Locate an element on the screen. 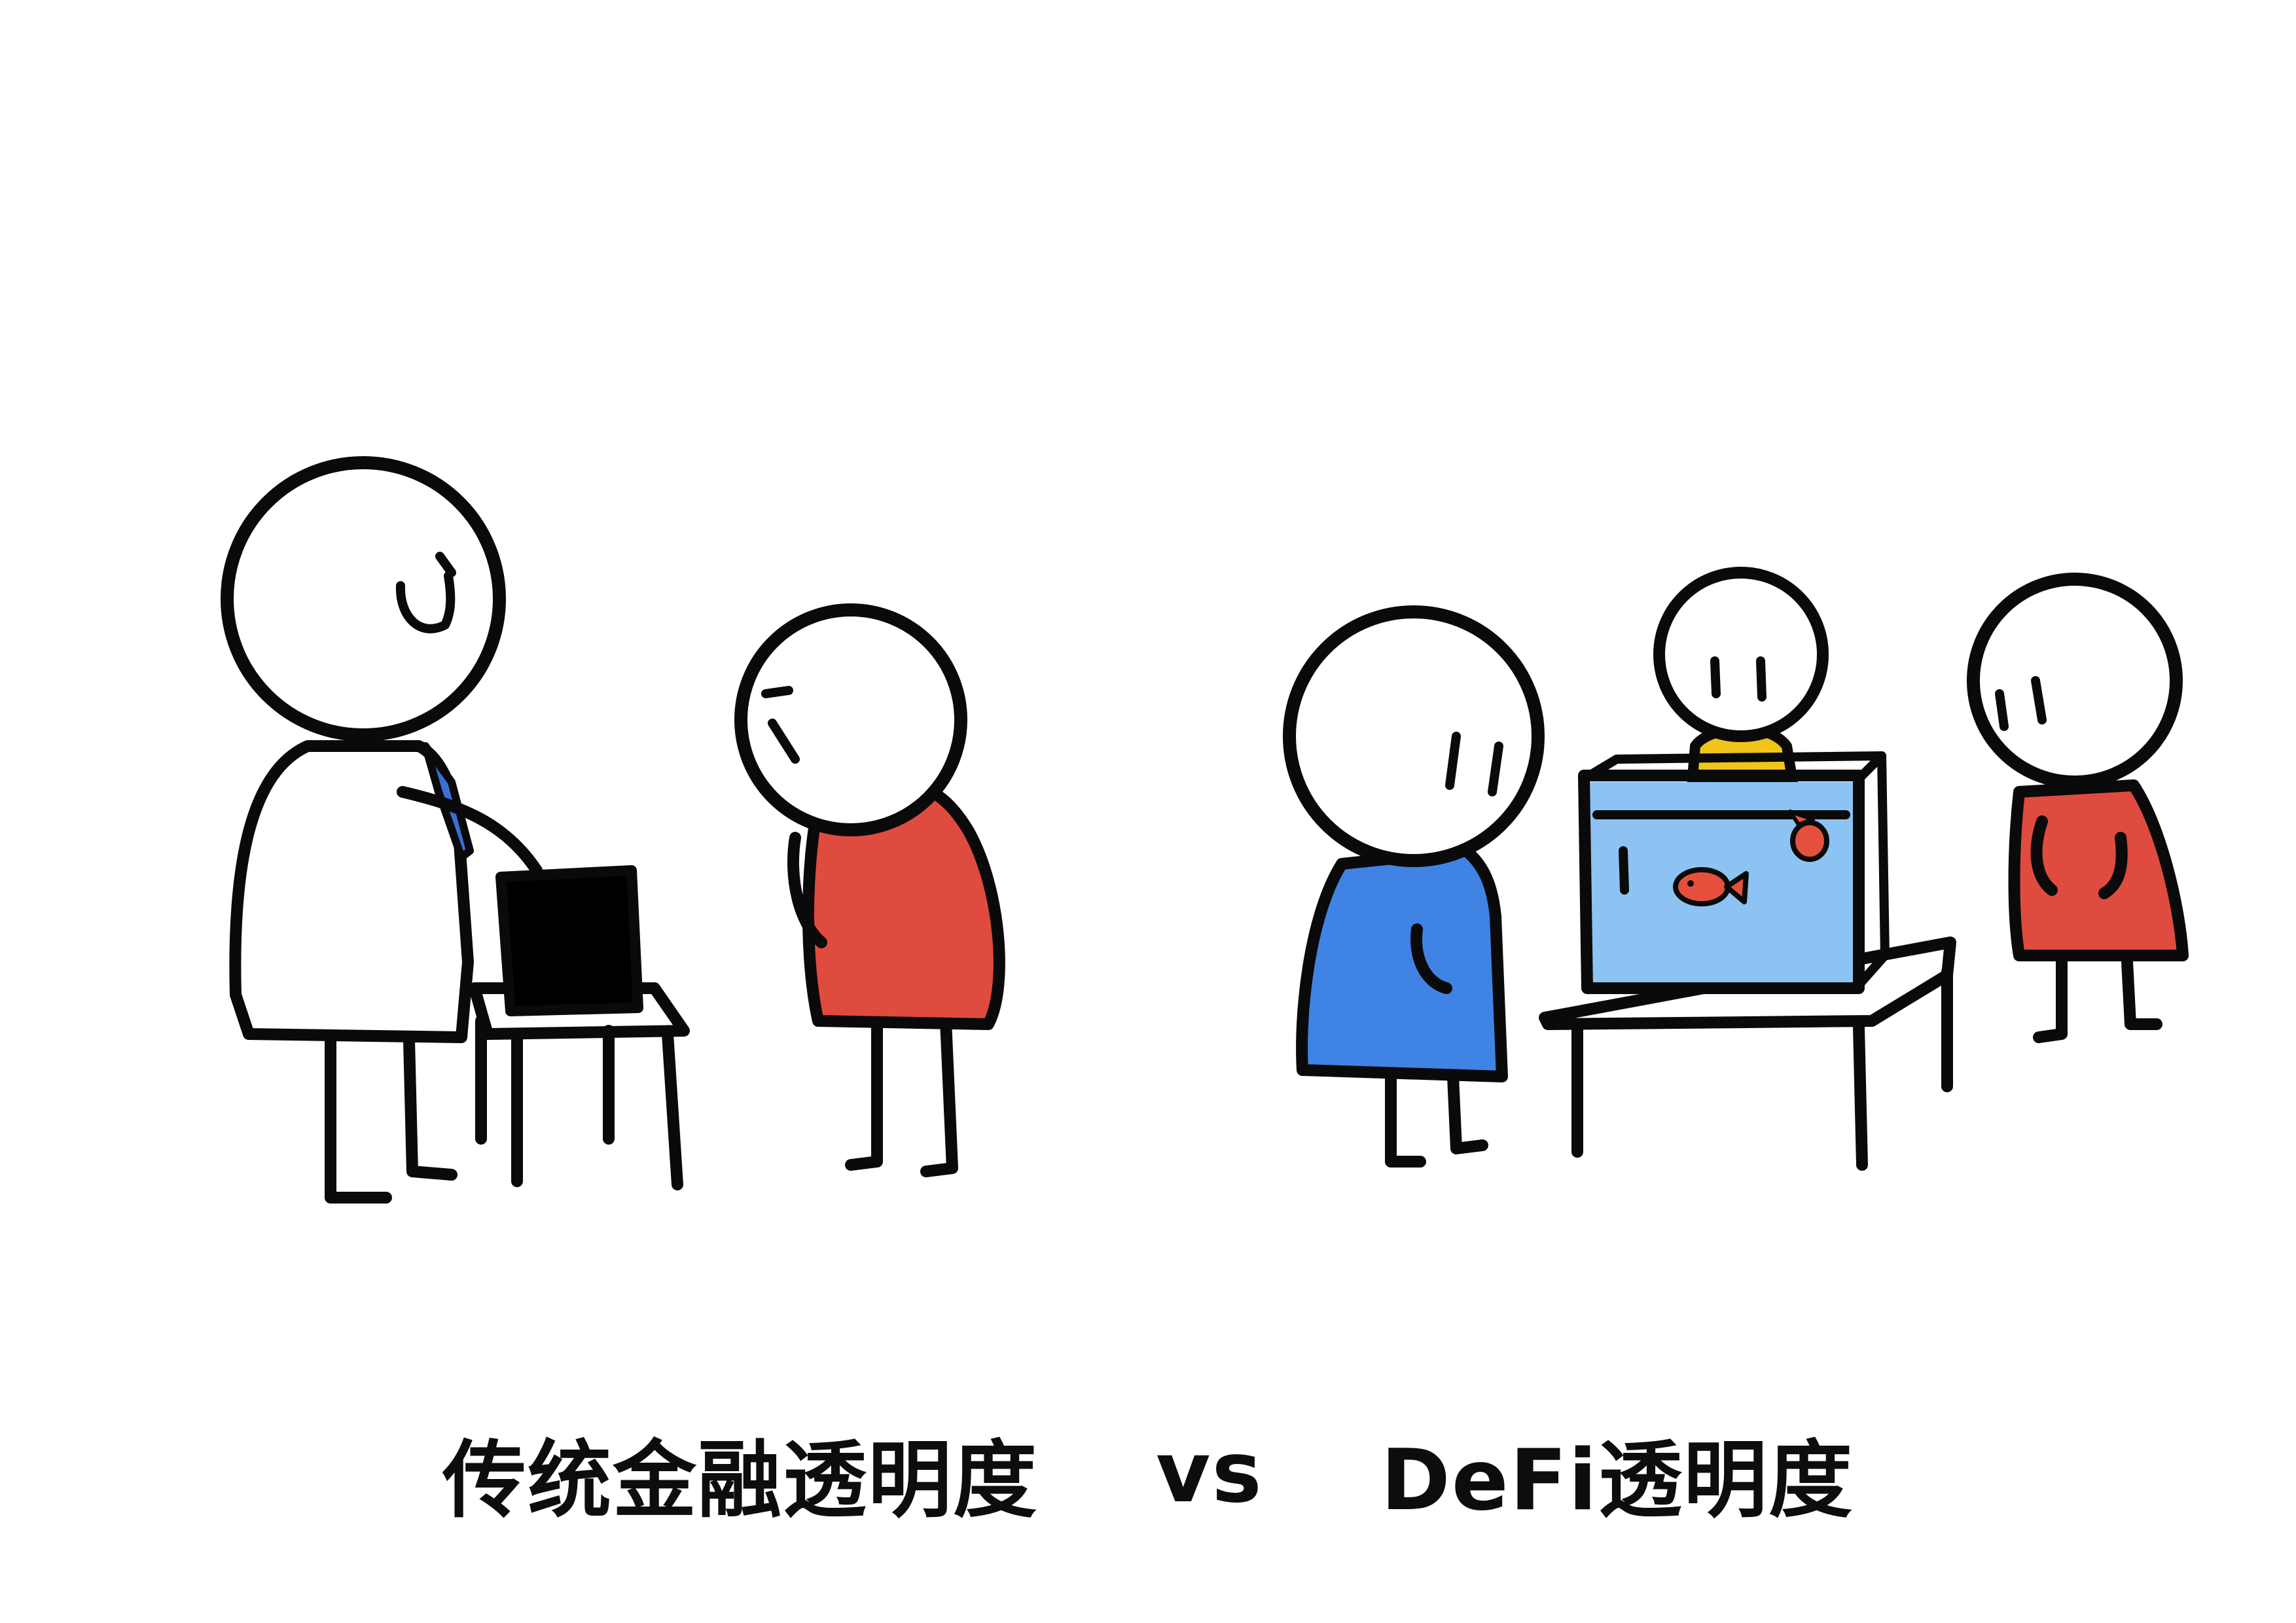  caption-vs: vs is located at coordinates (1209, 1472).